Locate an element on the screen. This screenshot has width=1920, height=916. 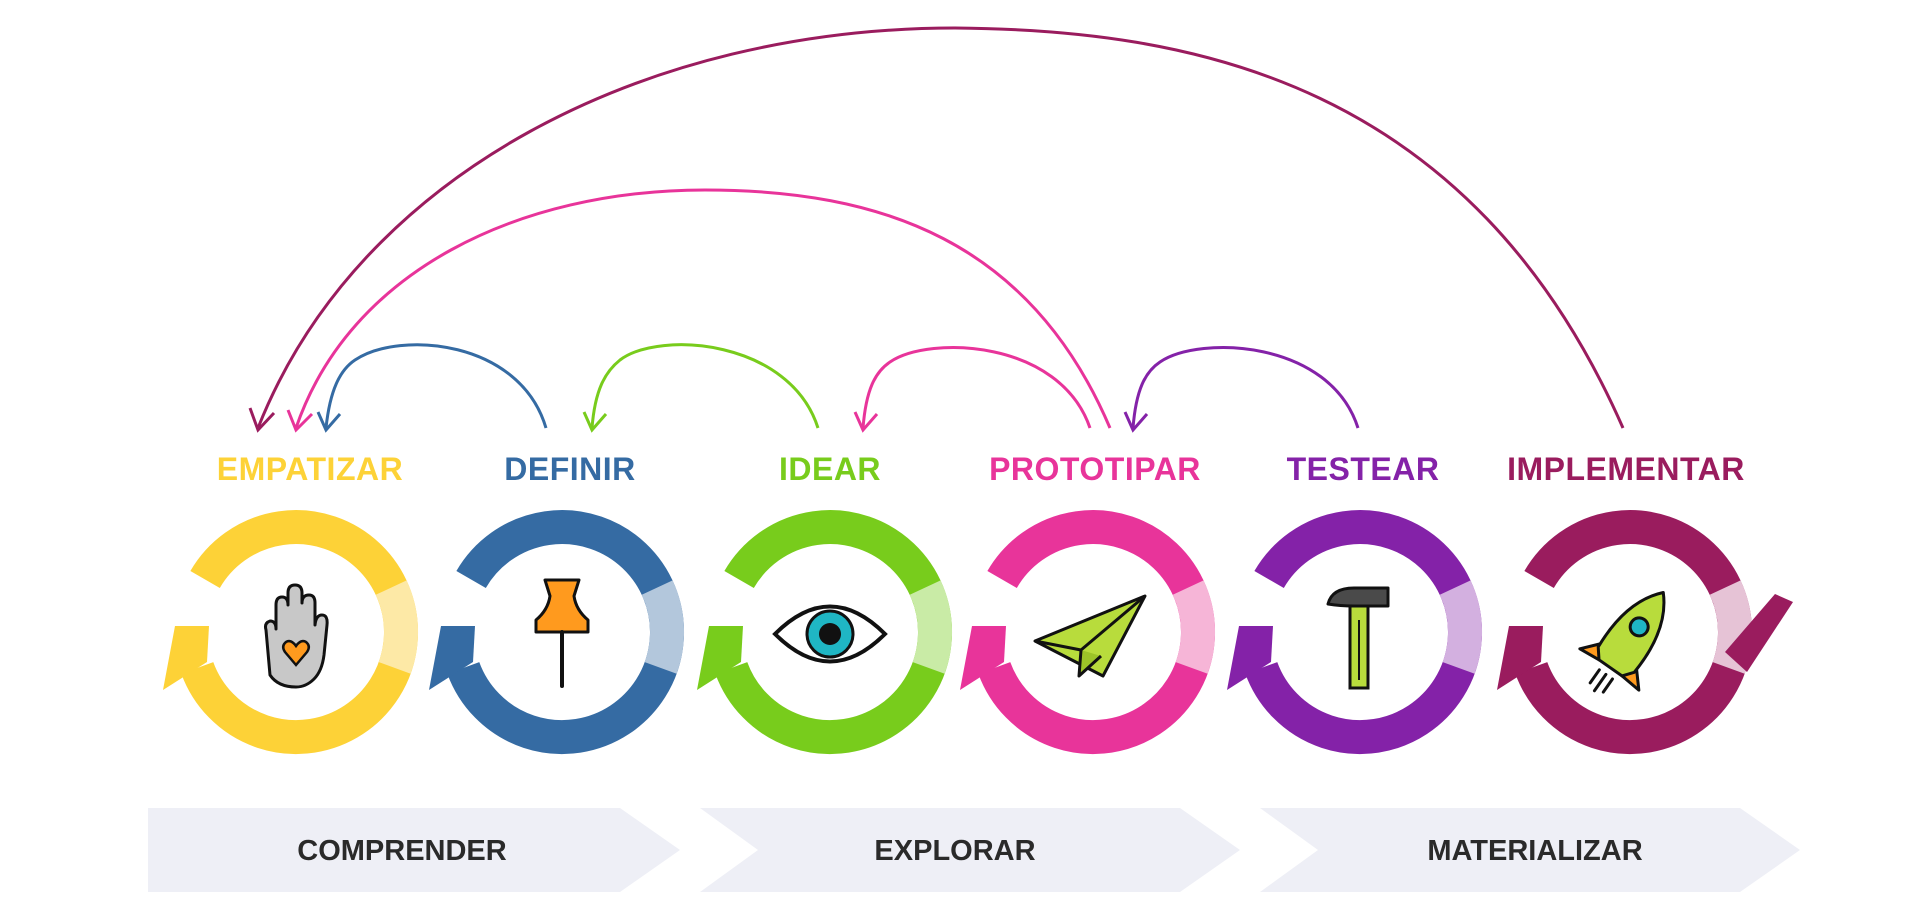
rocket-icon is located at coordinates (1622, 642).